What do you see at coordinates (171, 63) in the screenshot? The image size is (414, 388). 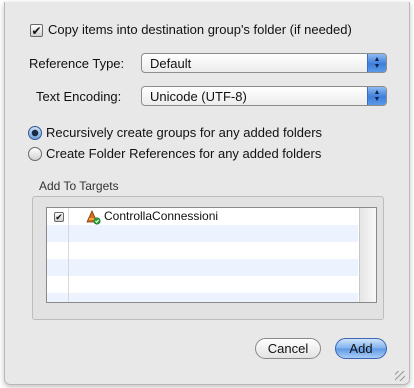 I see `reference-type-value: Default` at bounding box center [171, 63].